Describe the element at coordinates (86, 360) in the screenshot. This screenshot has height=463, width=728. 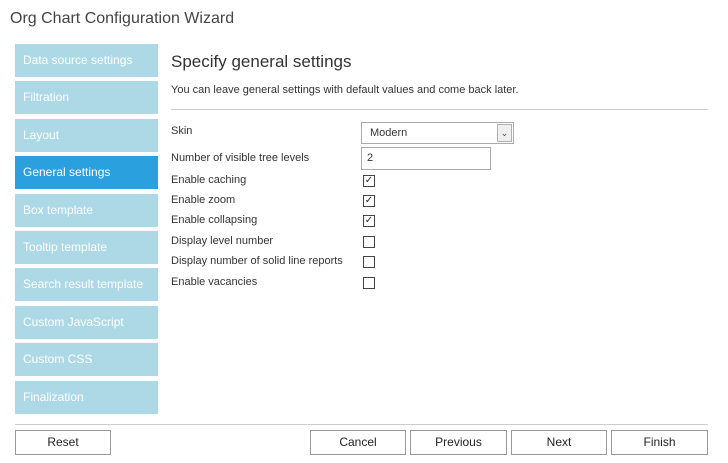
I see `sidebar-item-custom-css: Custom CSS` at that location.